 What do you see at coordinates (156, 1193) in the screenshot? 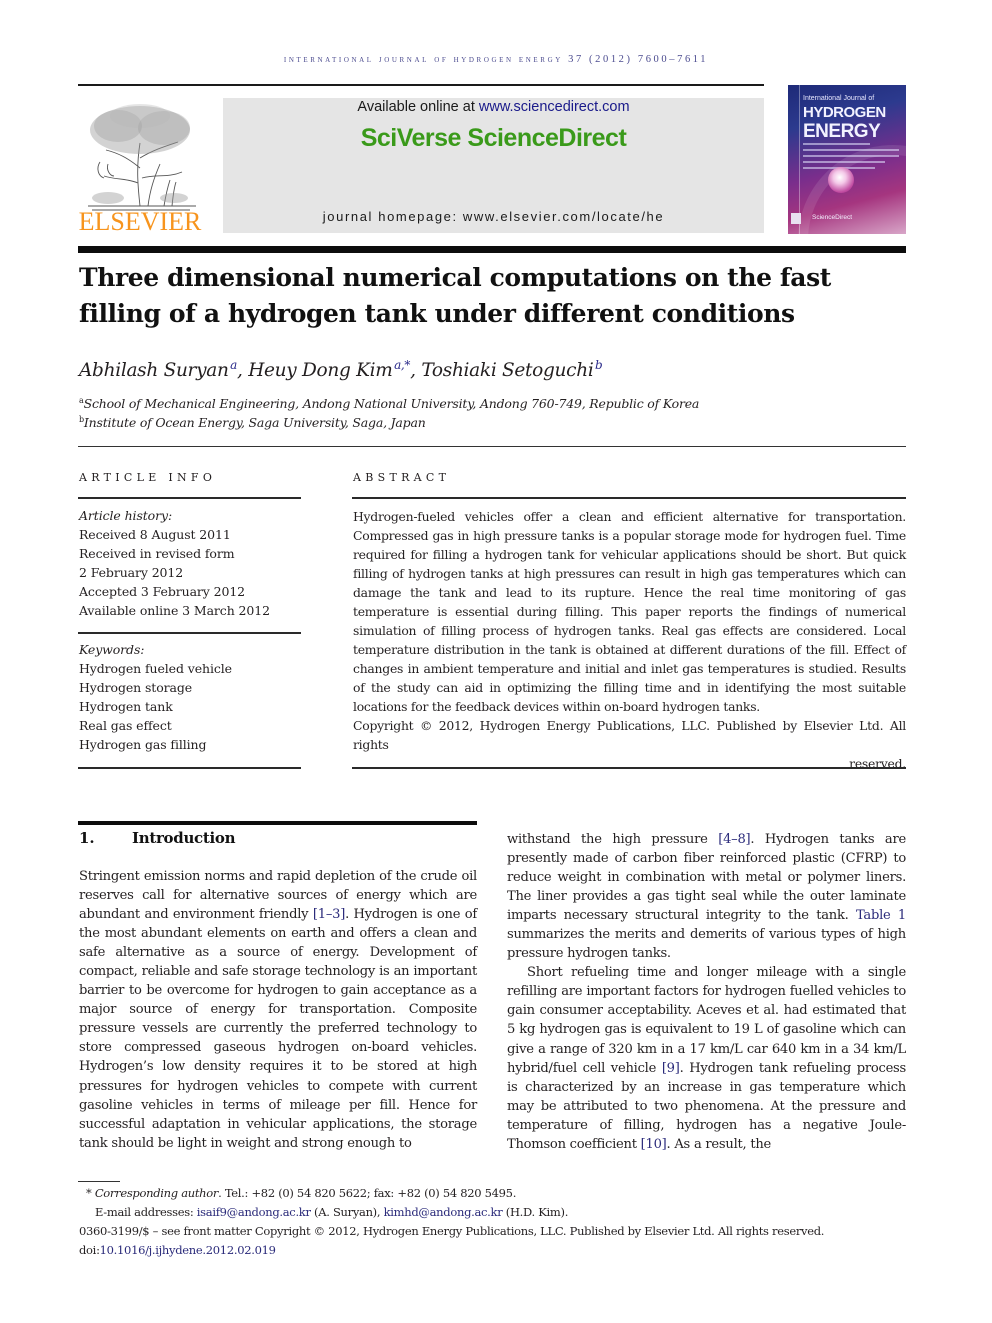
I see `corr-label: Corresponding author` at bounding box center [156, 1193].